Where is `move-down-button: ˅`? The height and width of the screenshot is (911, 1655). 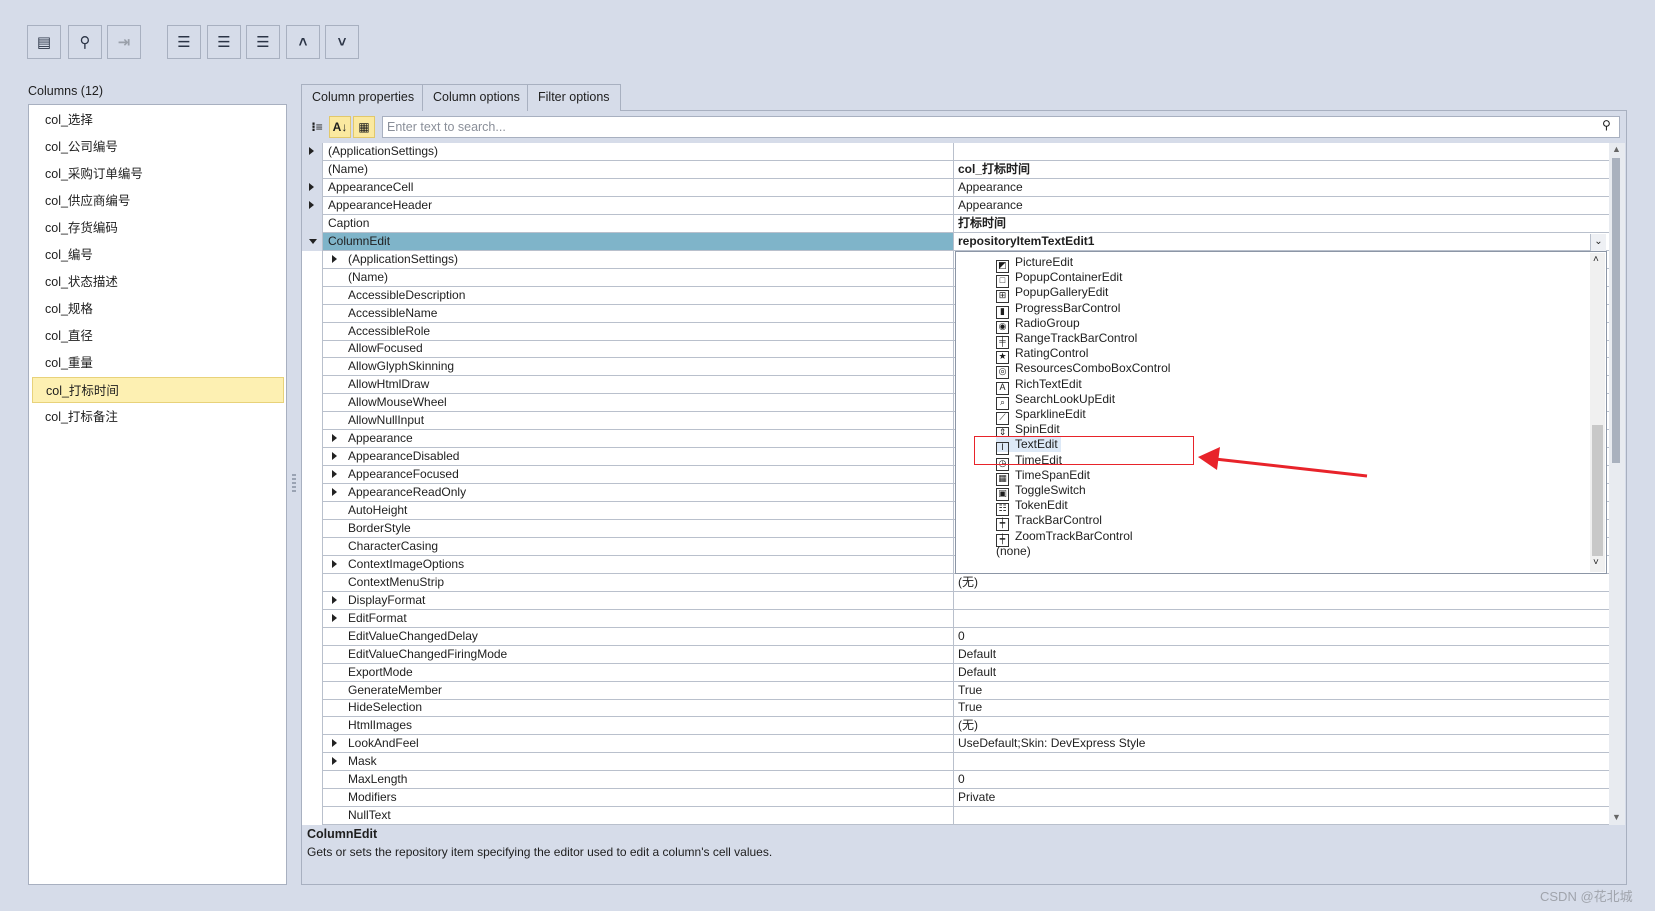 move-down-button: ˅ is located at coordinates (342, 42).